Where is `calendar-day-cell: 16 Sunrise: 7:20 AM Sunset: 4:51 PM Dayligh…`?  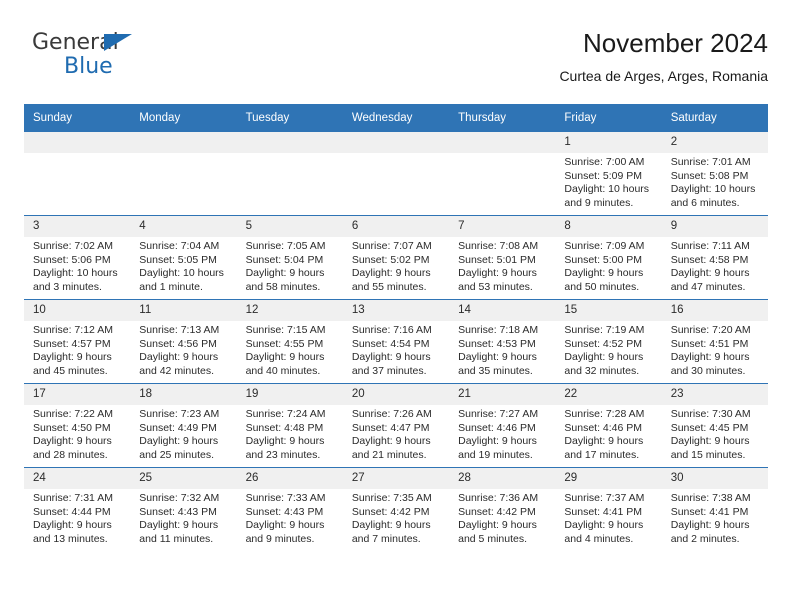 calendar-day-cell: 16 Sunrise: 7:20 AM Sunset: 4:51 PM Dayligh… is located at coordinates (714, 341).